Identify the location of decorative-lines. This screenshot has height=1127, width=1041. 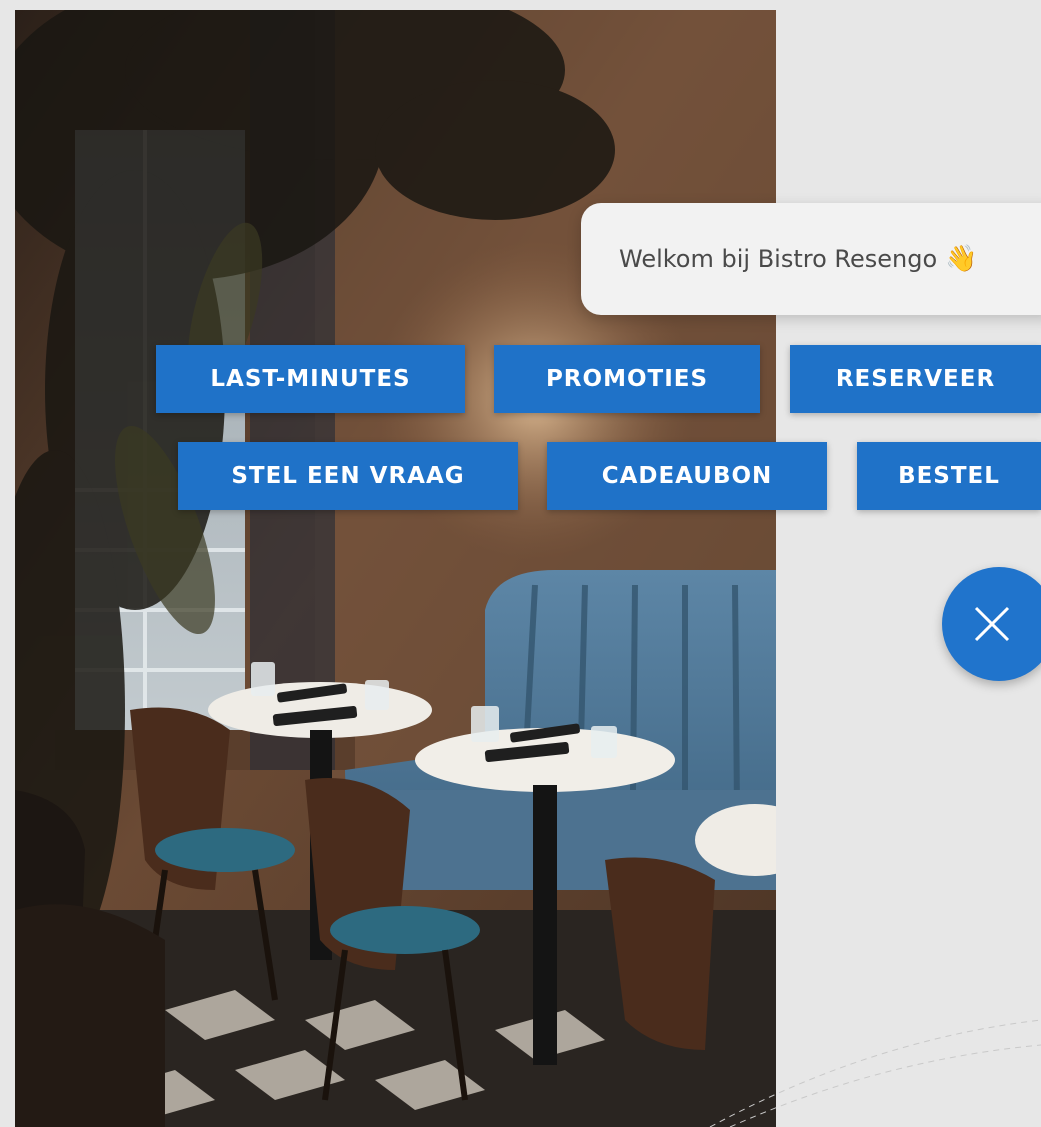
(875, 1073).